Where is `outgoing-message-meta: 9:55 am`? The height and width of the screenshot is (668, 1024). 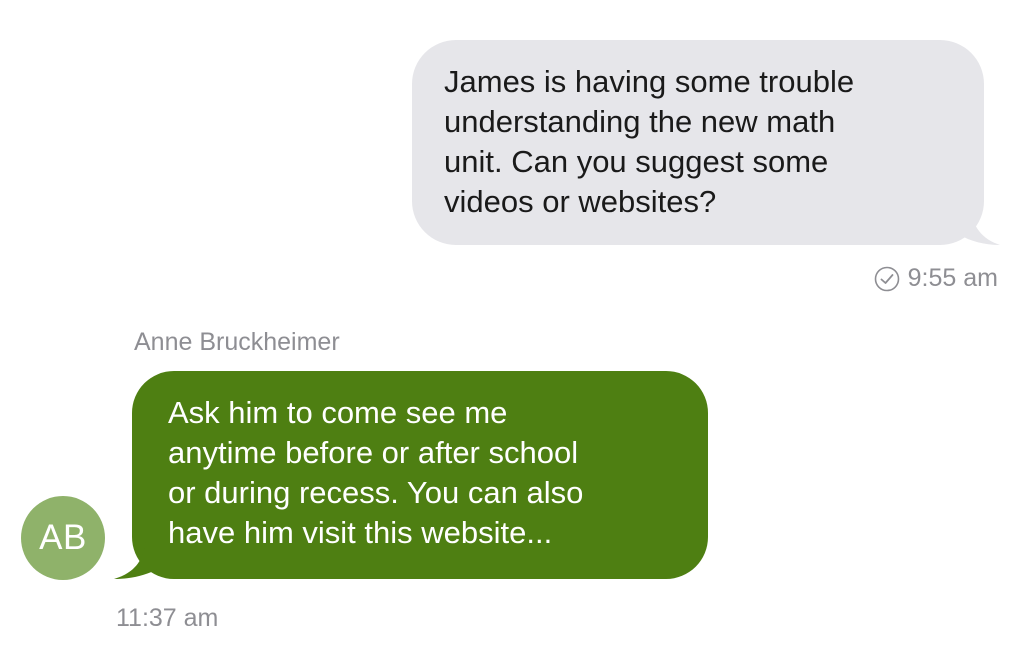
outgoing-message-meta: 9:55 am is located at coordinates (936, 278).